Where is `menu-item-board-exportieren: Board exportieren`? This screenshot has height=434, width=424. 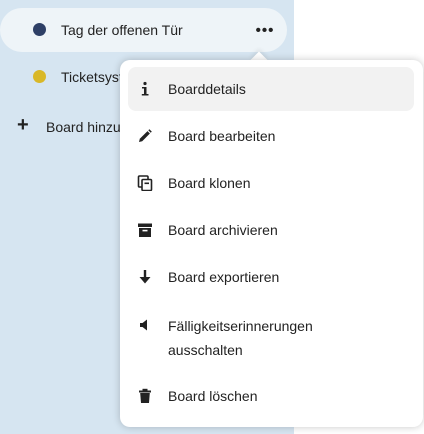
menu-item-board-exportieren: Board exportieren is located at coordinates (271, 277).